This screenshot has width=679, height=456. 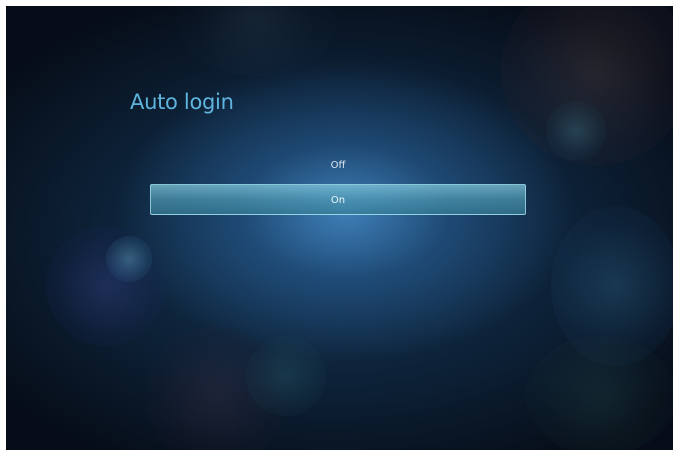 I want to click on option-list: Off On, so click(x=338, y=184).